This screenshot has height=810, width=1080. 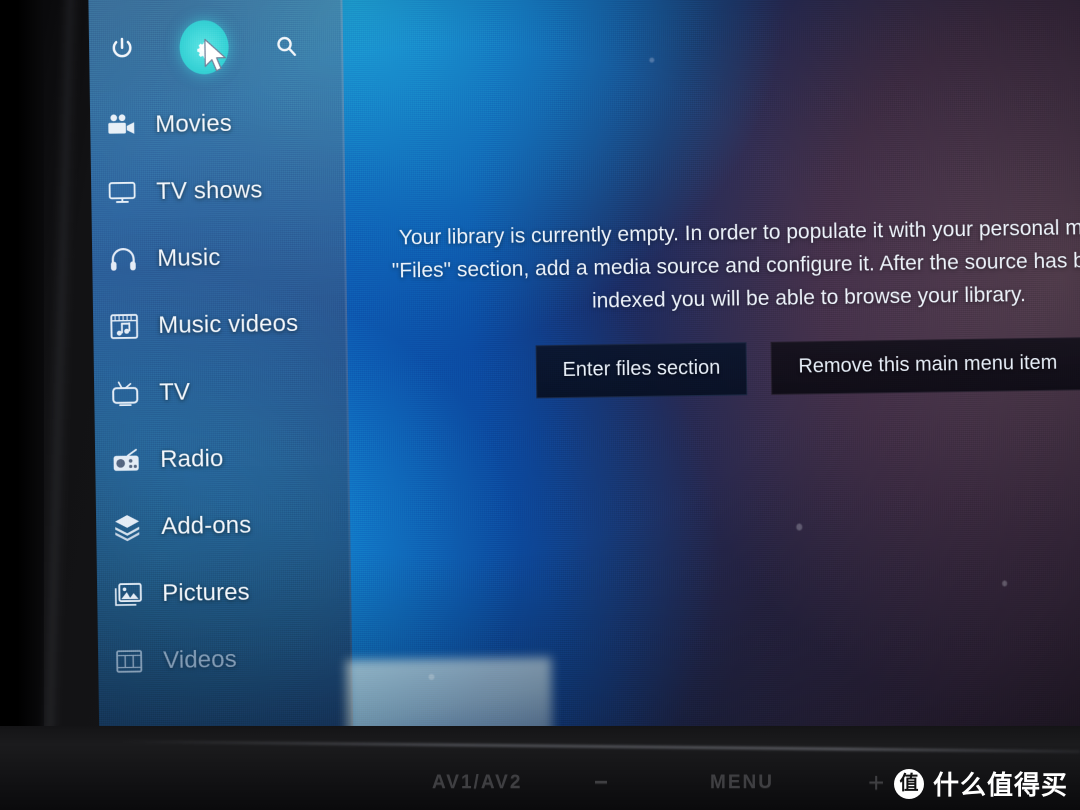 What do you see at coordinates (601, 783) in the screenshot?
I see `volume-down-button: −` at bounding box center [601, 783].